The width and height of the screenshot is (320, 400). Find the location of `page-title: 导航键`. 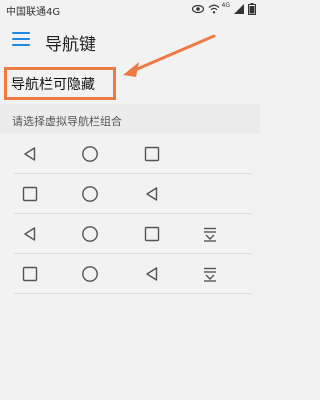

page-title: 导航键 is located at coordinates (70, 45).